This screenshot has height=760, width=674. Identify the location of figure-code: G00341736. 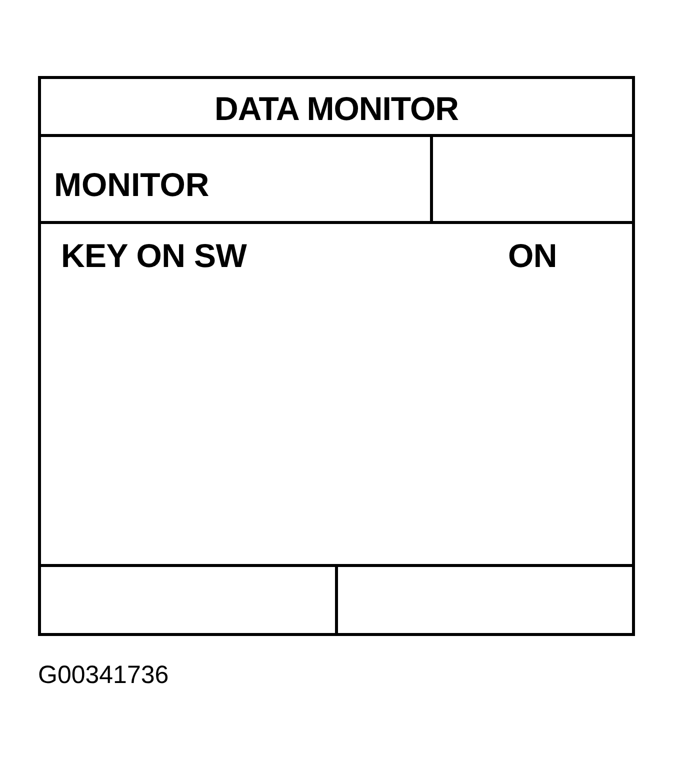
(103, 675).